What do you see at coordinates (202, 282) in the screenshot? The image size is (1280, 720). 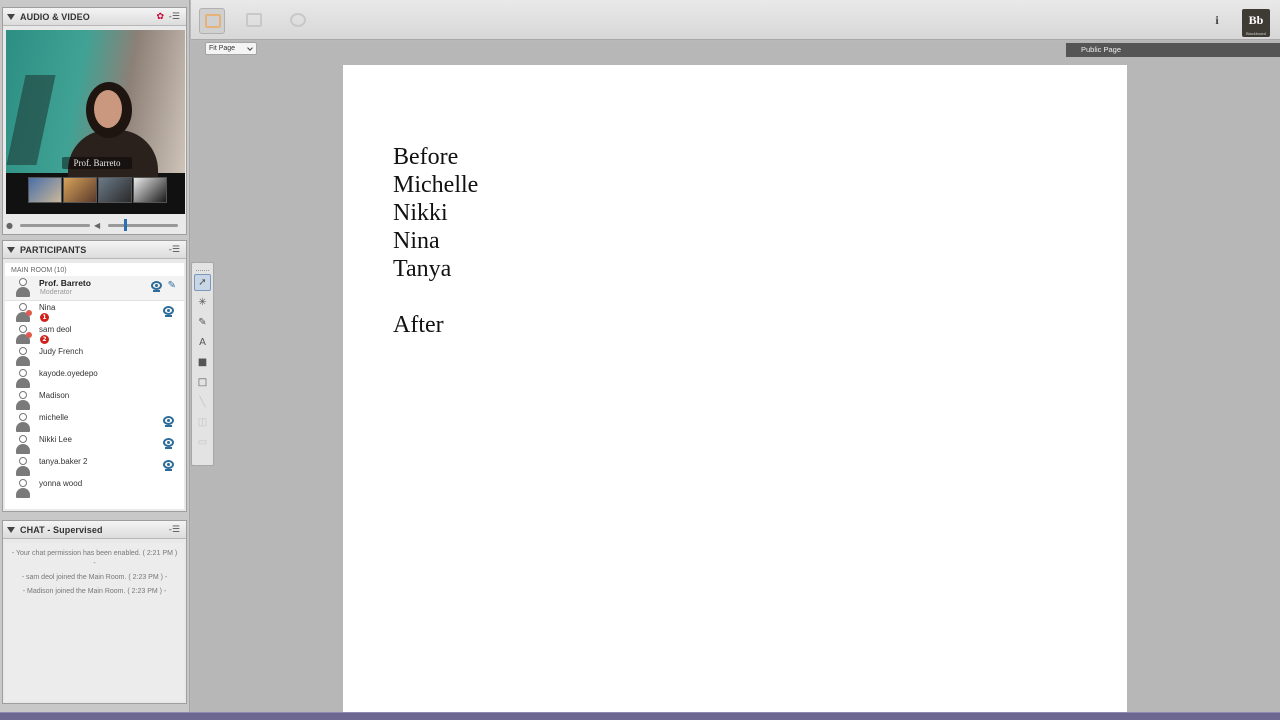 I see `select-tool-icon: ➚` at bounding box center [202, 282].